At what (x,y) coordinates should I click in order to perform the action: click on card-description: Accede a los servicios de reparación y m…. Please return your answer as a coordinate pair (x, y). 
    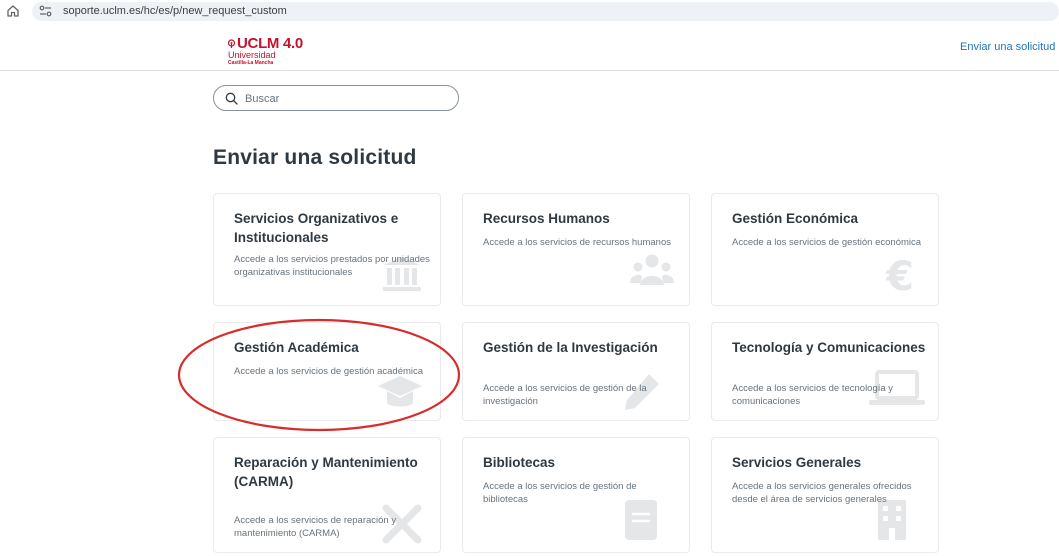
    Looking at the image, I should click on (315, 527).